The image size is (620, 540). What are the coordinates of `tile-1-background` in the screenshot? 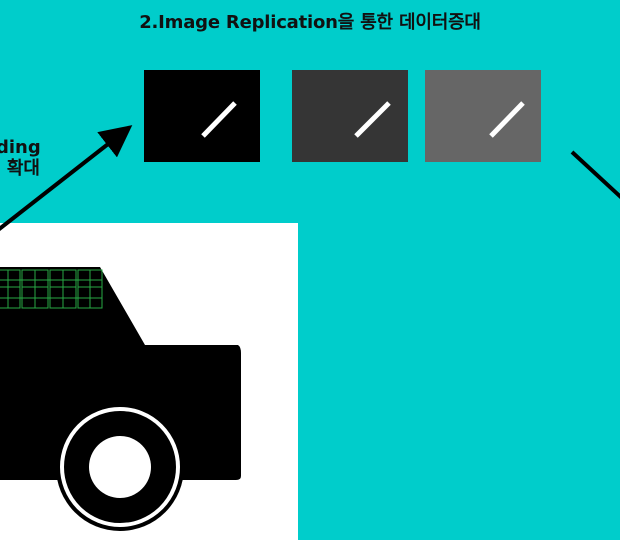 It's located at (202, 116).